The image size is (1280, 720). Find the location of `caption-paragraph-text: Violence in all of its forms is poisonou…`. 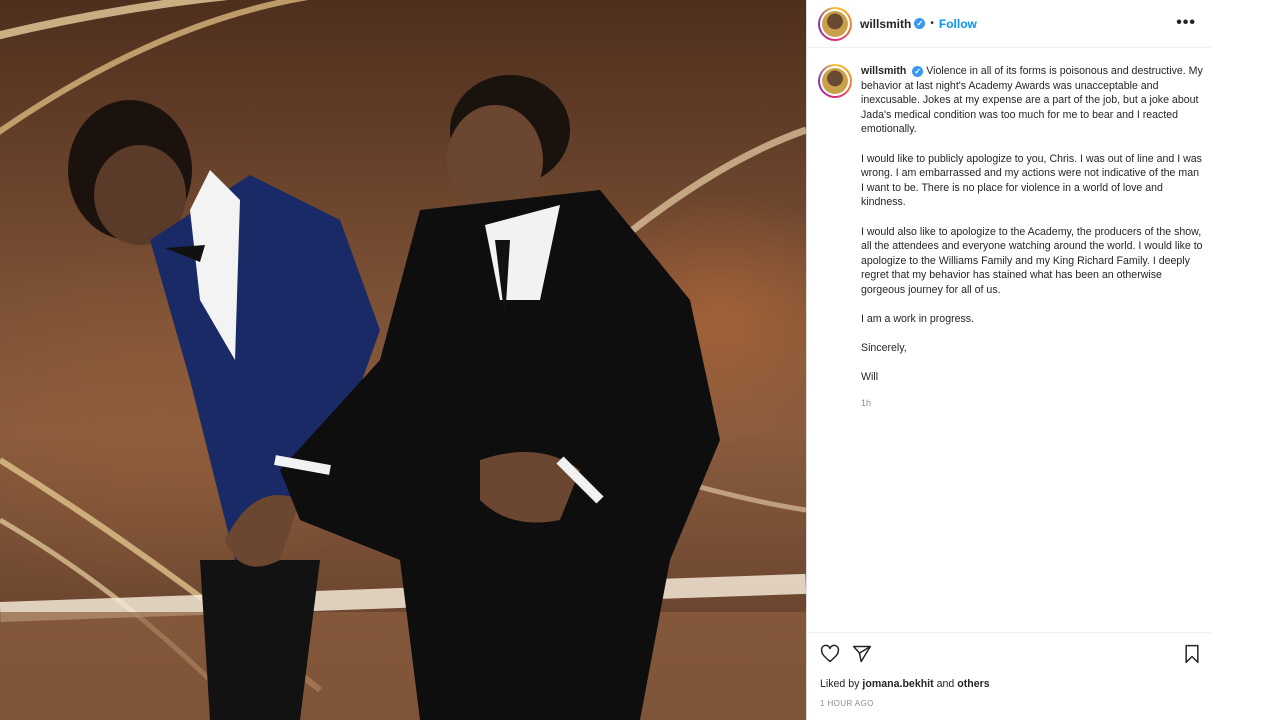

caption-paragraph-text: Violence in all of its forms is poisonou… is located at coordinates (1032, 100).